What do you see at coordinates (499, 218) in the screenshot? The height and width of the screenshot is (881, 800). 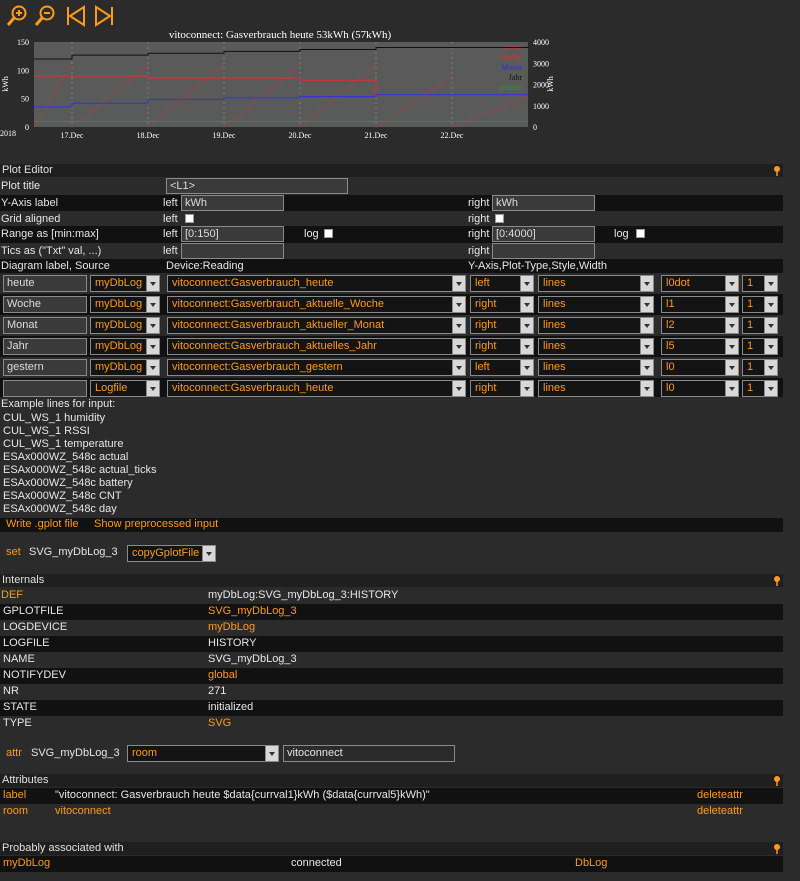 I see `grid-right-checkbox` at bounding box center [499, 218].